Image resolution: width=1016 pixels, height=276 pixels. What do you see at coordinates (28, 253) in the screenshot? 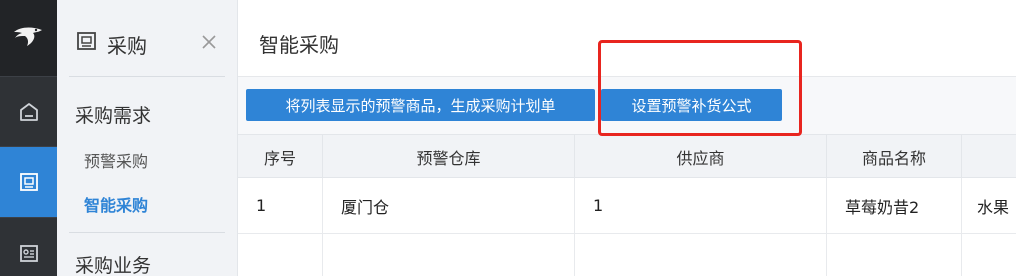
I see `contact-card-icon` at bounding box center [28, 253].